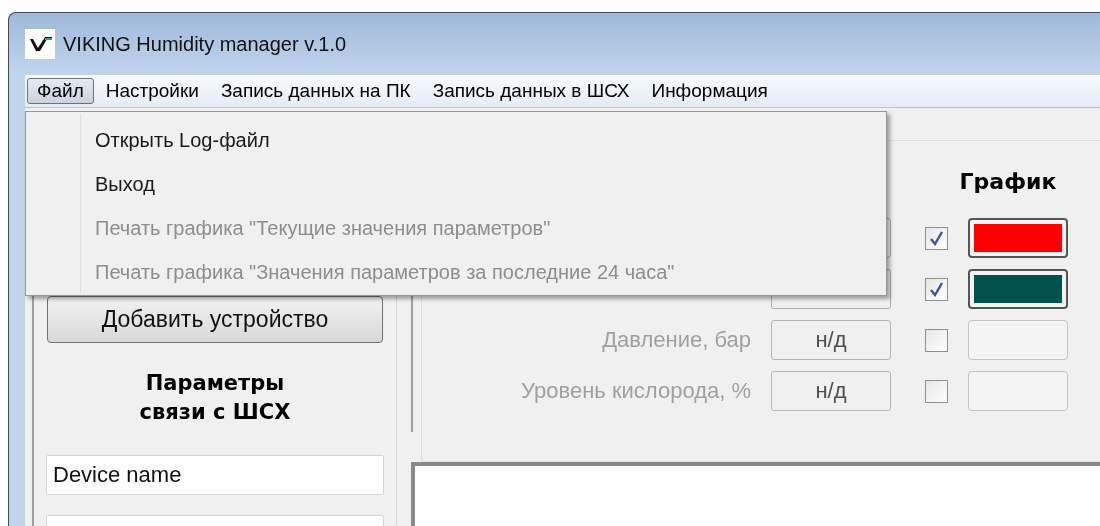  I want to click on parameter-label: Уровень кислорода, %, so click(636, 391).